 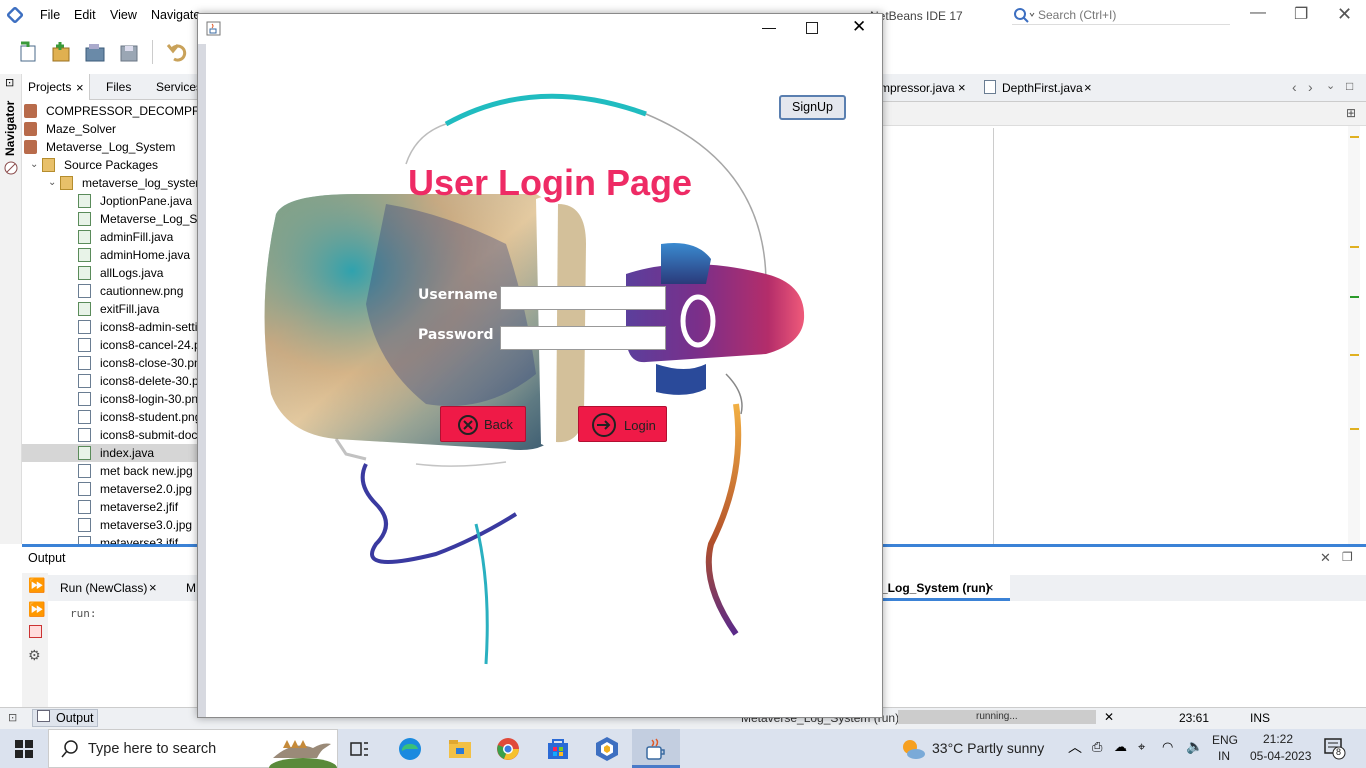 What do you see at coordinates (109, 147) in the screenshot?
I see `tree-item: Metaverse_Log_System` at bounding box center [109, 147].